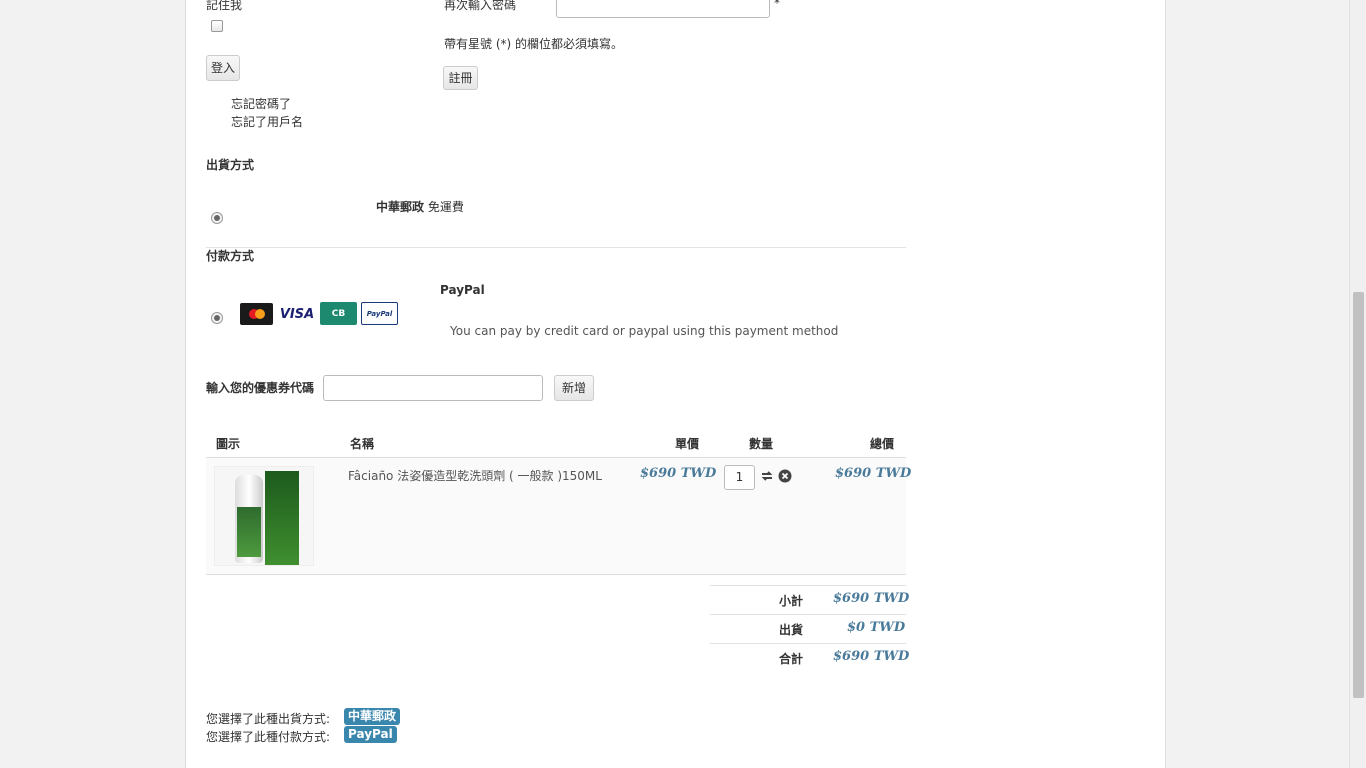 The height and width of the screenshot is (768, 1366). Describe the element at coordinates (678, 473) in the screenshot. I see `product-unit-price: $690 TWD` at that location.